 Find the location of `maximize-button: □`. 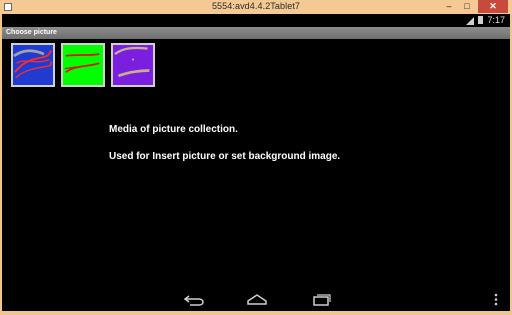

maximize-button: □ is located at coordinates (467, 6).